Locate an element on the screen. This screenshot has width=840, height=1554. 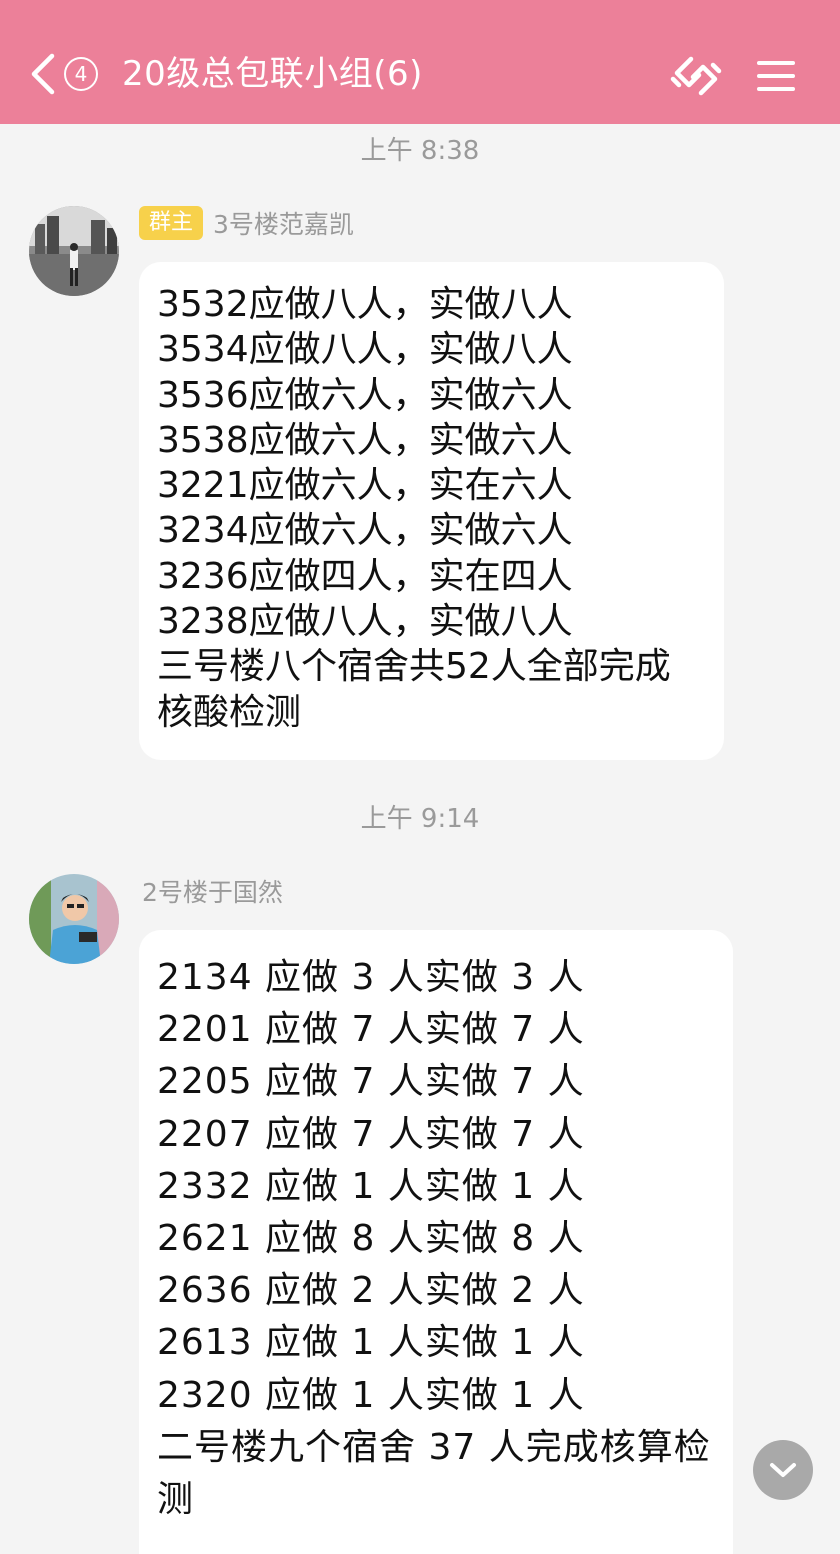
message-line: 2613 应做 1 人实做 1 人 is located at coordinates (371, 1343).